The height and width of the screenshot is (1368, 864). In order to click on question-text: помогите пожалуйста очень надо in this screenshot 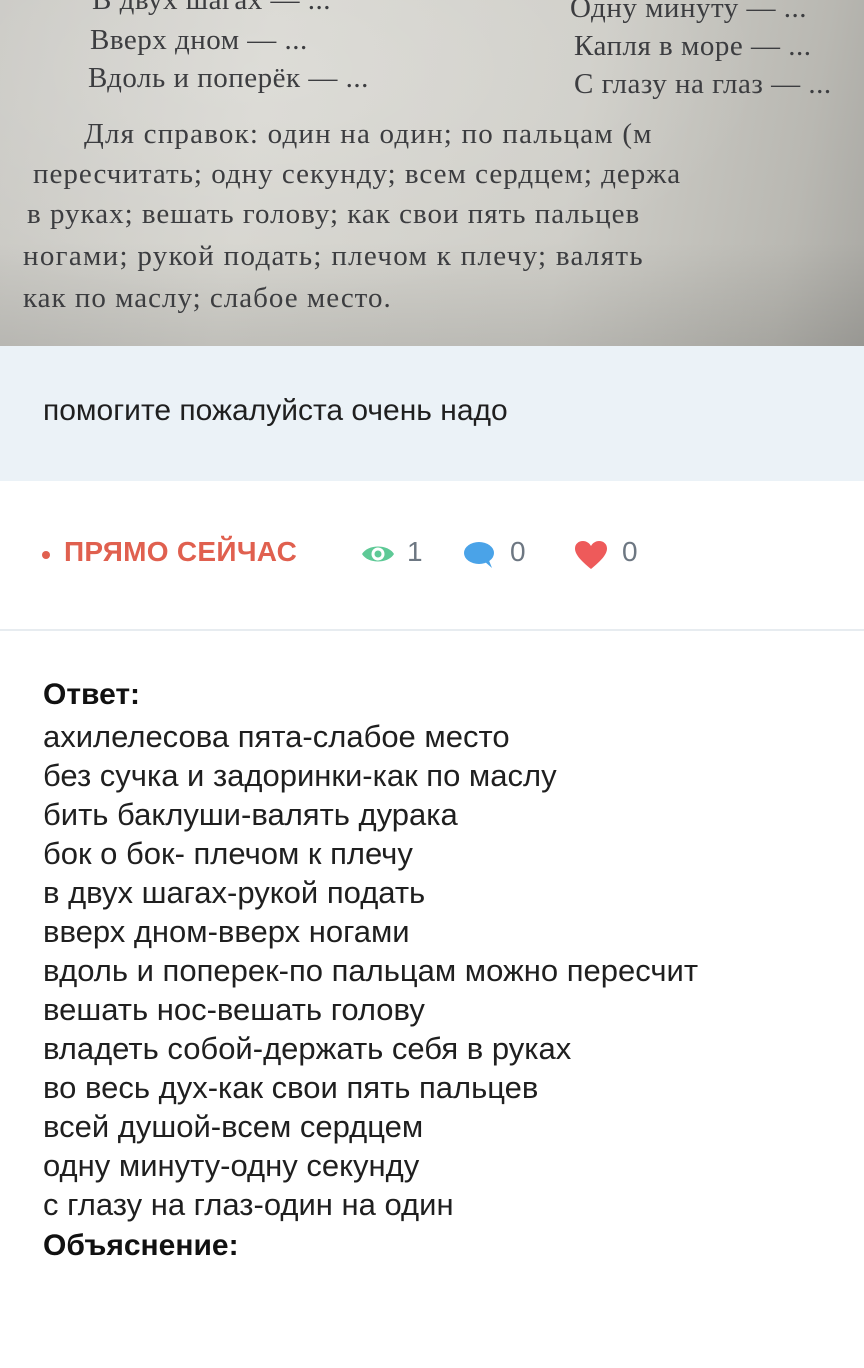, I will do `click(275, 410)`.